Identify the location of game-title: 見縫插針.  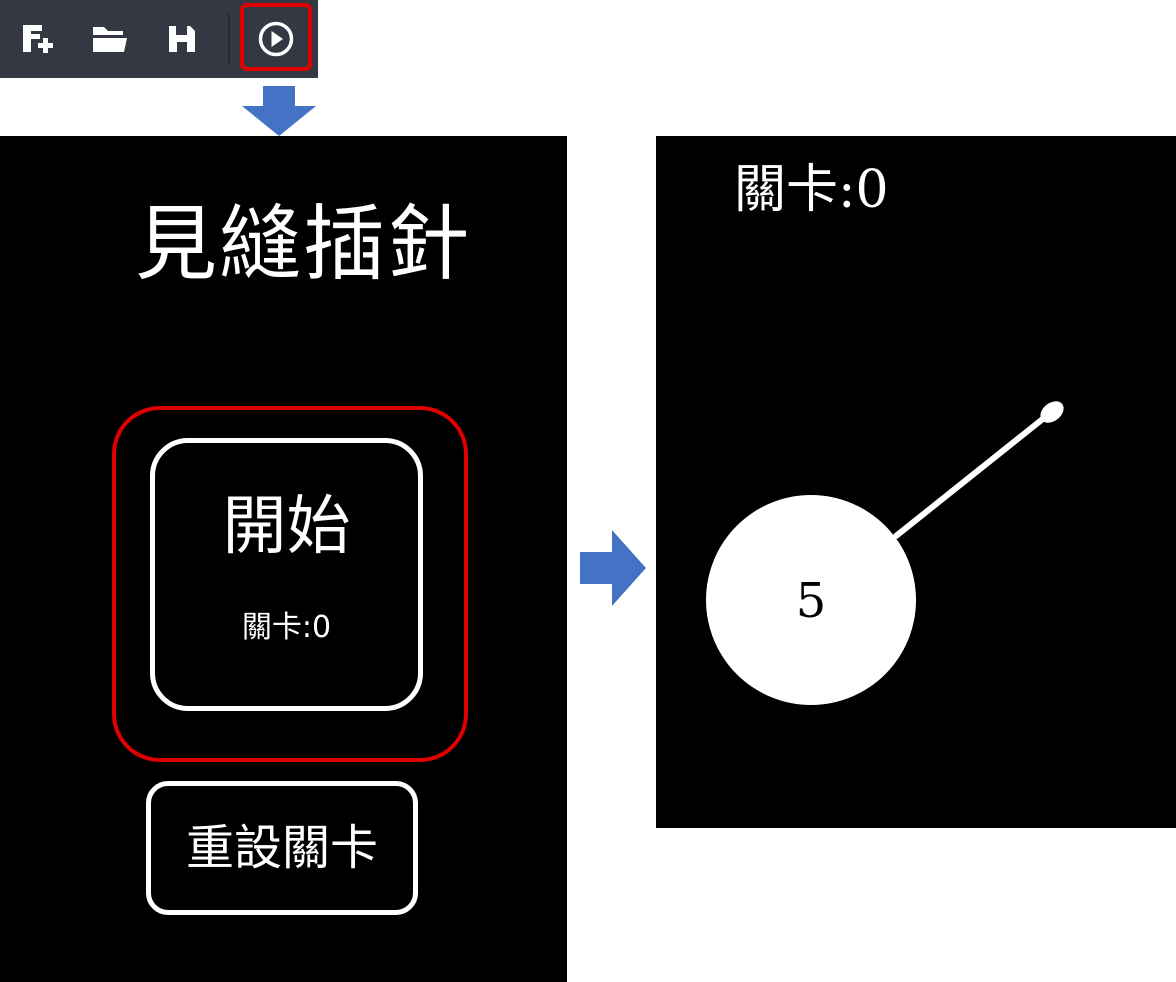
(302, 244).